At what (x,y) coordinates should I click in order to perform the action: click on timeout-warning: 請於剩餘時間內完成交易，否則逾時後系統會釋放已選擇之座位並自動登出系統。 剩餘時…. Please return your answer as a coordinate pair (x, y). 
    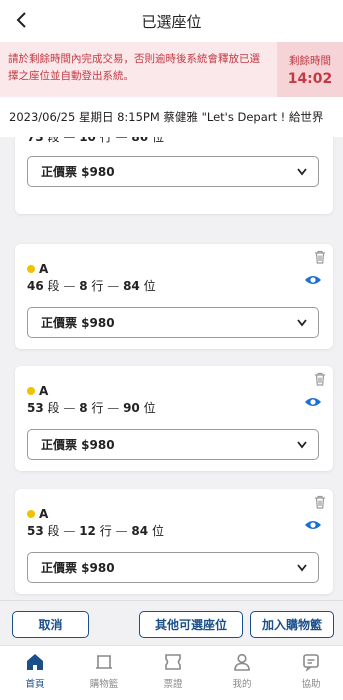
    Looking at the image, I should click on (171, 69).